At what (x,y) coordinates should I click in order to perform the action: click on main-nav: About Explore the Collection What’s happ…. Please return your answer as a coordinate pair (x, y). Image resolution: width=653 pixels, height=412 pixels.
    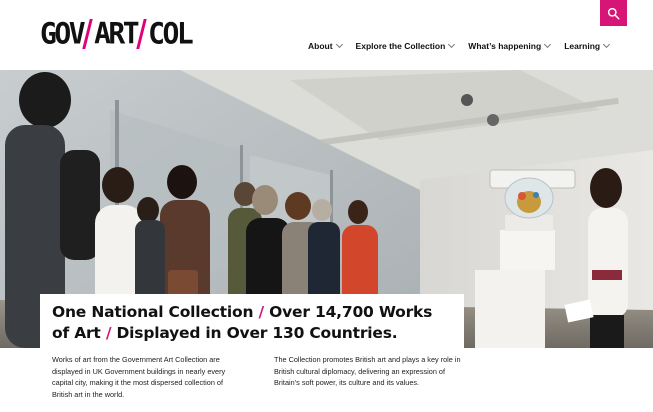
    Looking at the image, I should click on (459, 45).